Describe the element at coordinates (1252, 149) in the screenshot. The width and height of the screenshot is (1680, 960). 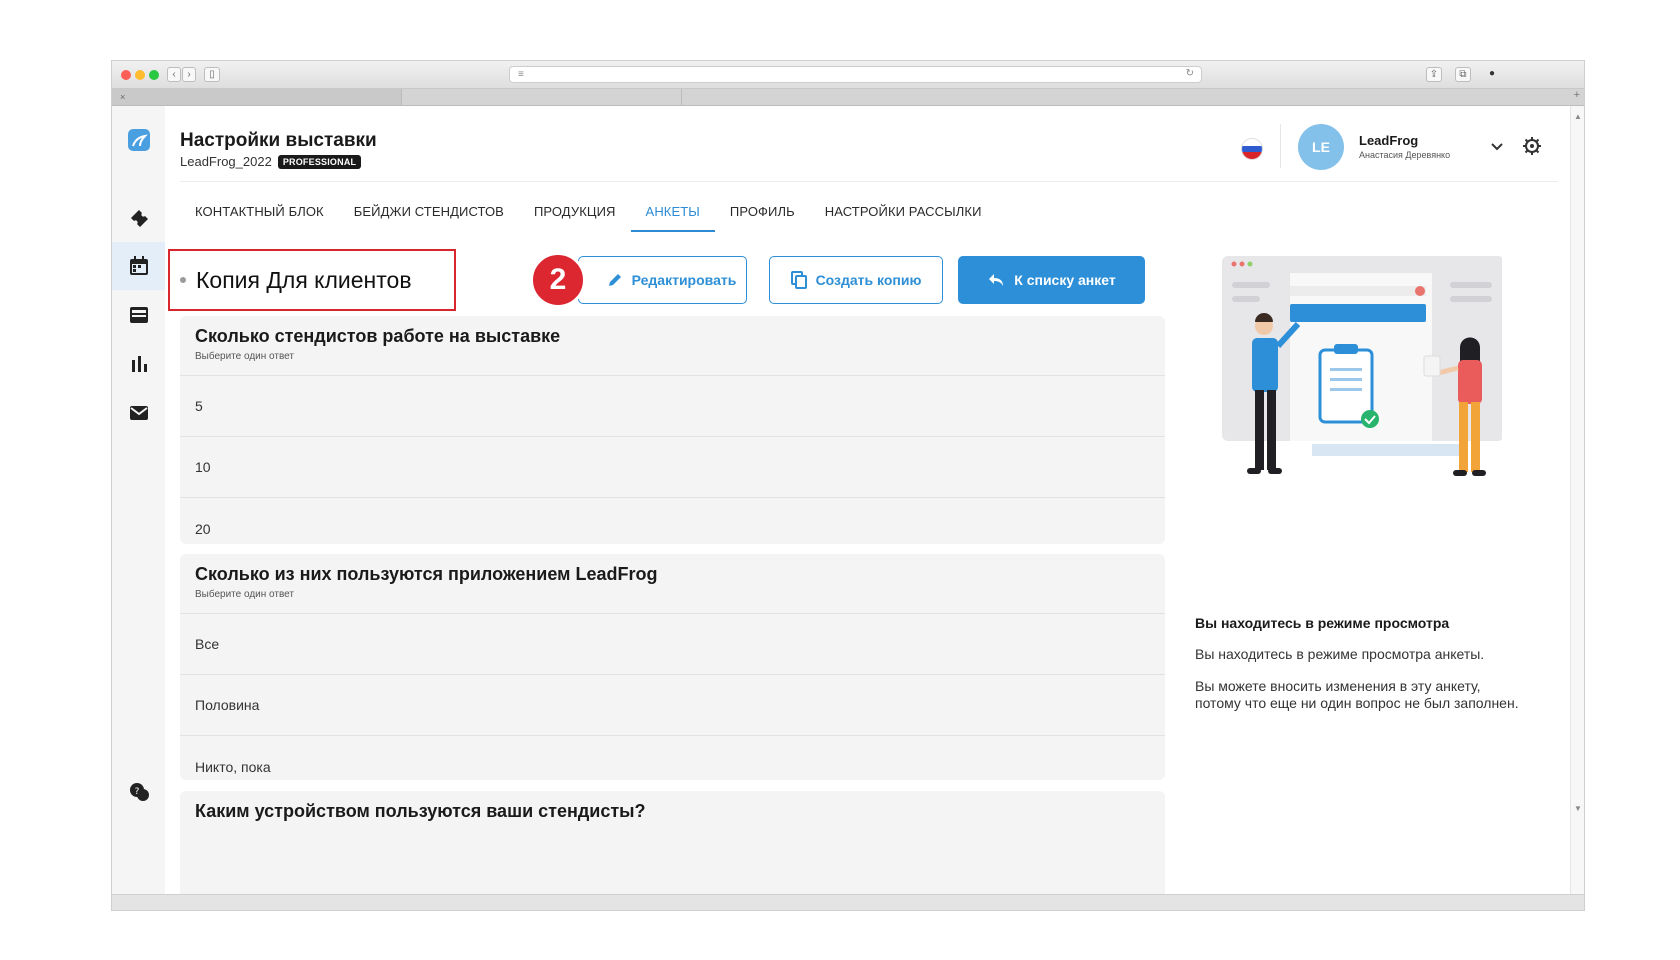
I see `language-flag-icon` at that location.